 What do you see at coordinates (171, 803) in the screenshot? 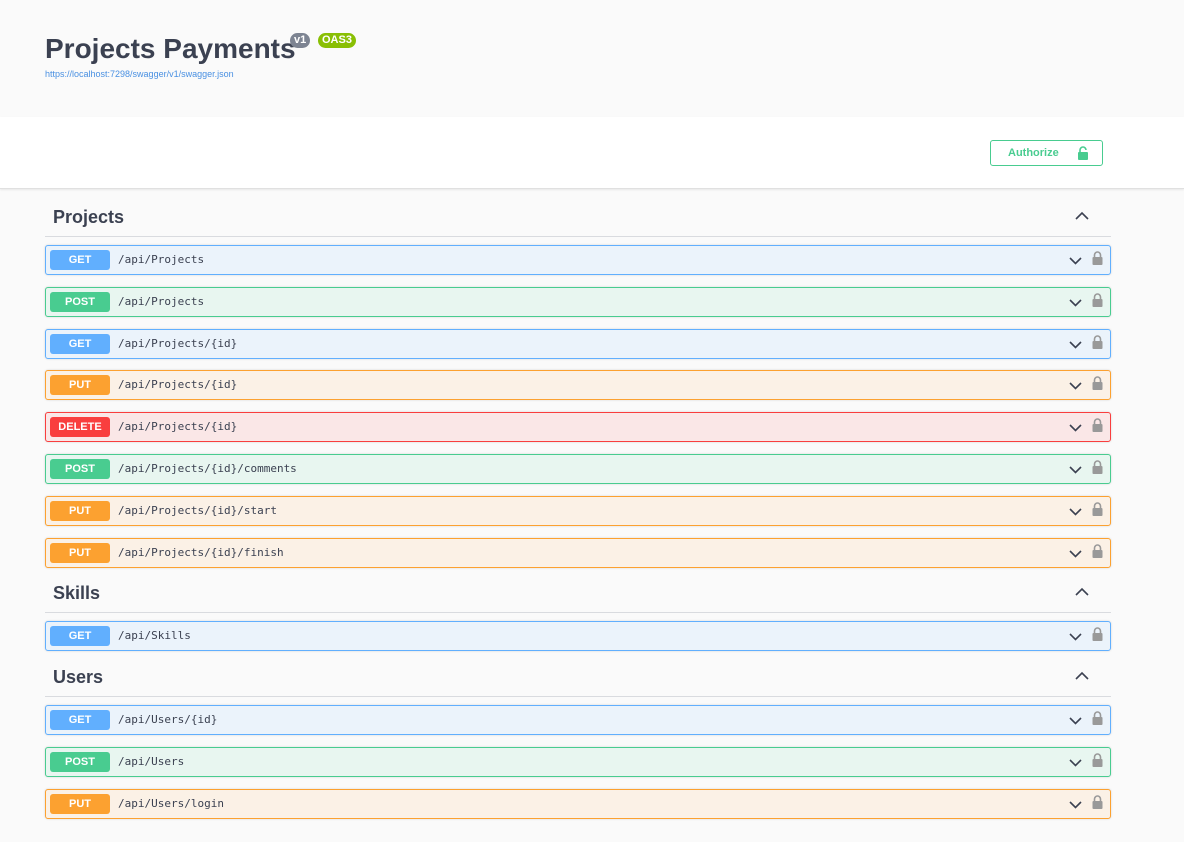
I see `operation-path: /api/Users/login` at bounding box center [171, 803].